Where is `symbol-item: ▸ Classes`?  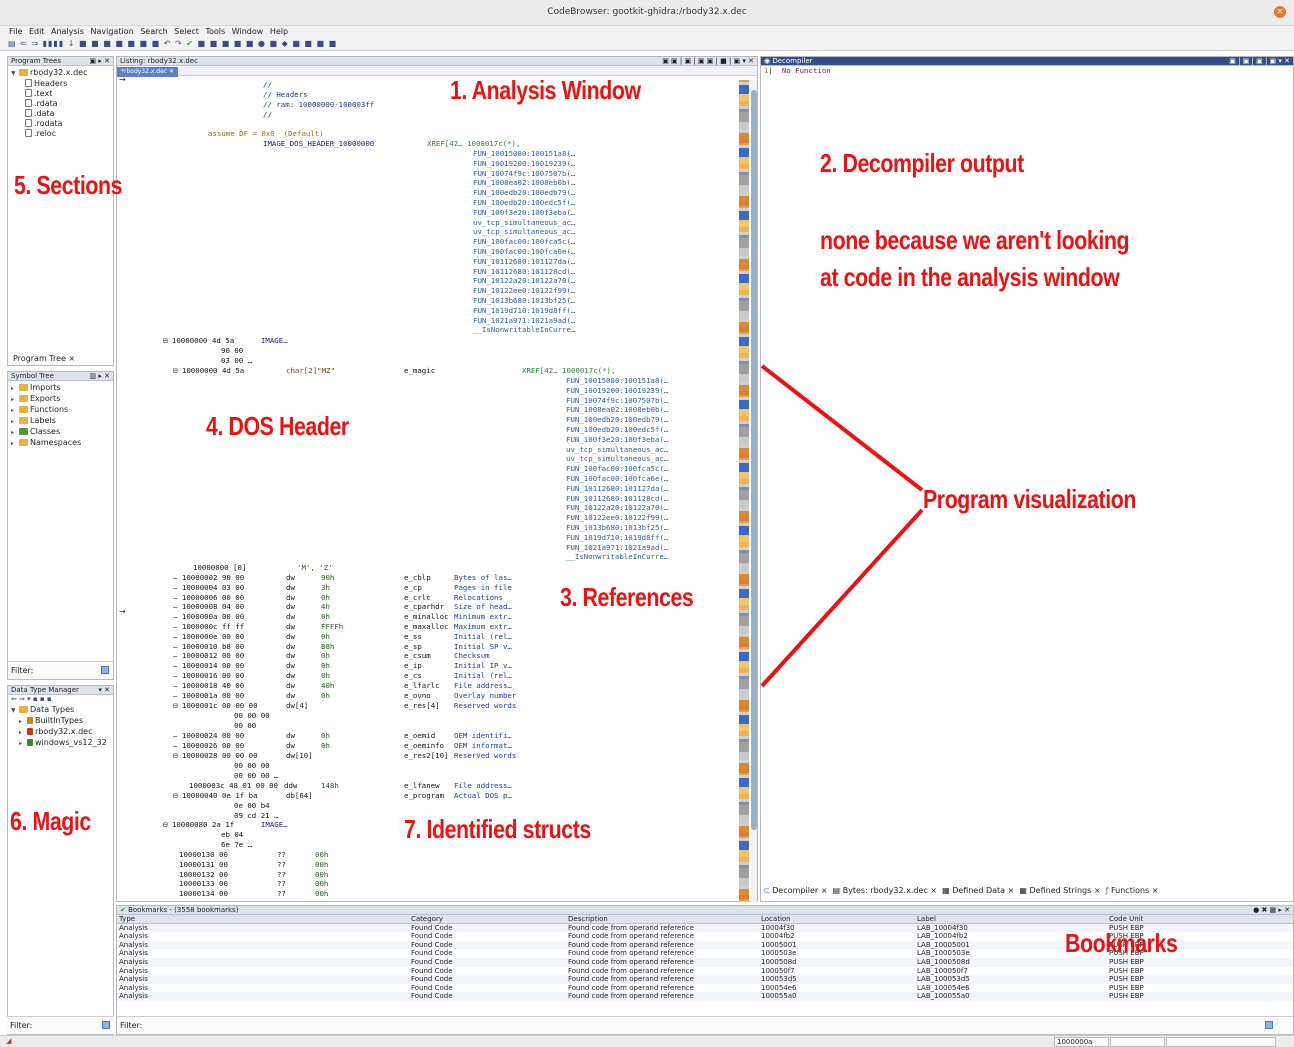 symbol-item: ▸ Classes is located at coordinates (60, 432).